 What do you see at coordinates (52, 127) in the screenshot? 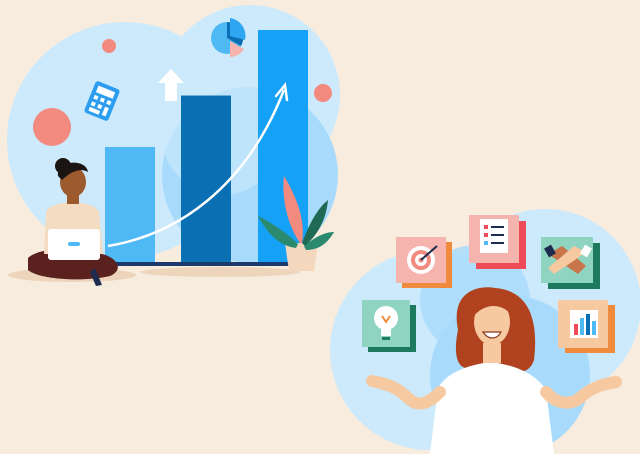
I see `coral-dot-large` at bounding box center [52, 127].